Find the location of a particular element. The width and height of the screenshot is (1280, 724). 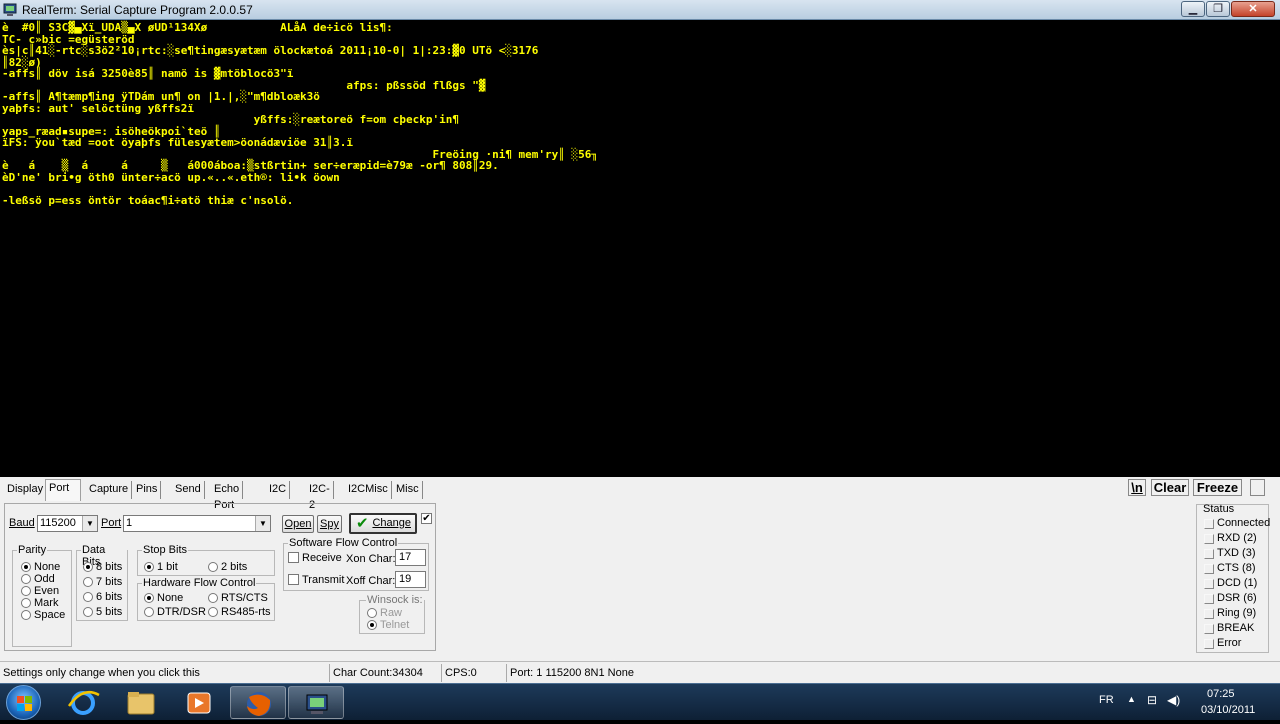

stopbits-1-radio: 1 bit is located at coordinates (161, 567).